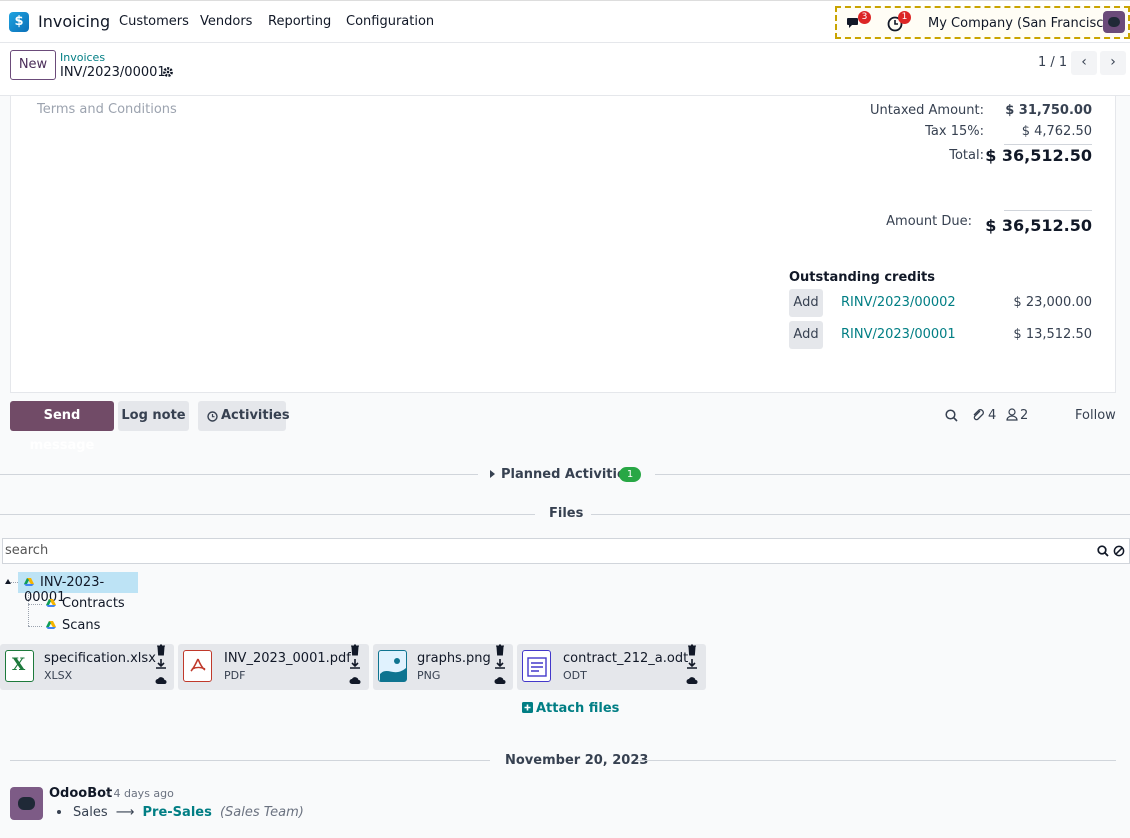 The width and height of the screenshot is (1130, 838). Describe the element at coordinates (87, 667) in the screenshot. I see `attachment-card: X specification.xlsx XLSX` at that location.